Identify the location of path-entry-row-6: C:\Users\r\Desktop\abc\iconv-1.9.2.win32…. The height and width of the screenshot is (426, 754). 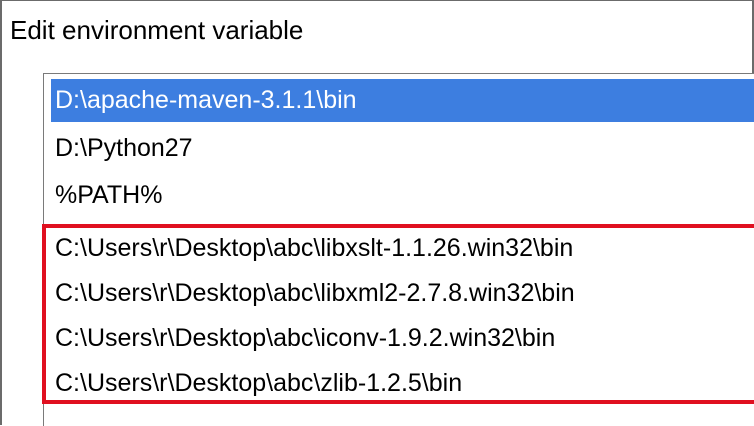
(402, 338).